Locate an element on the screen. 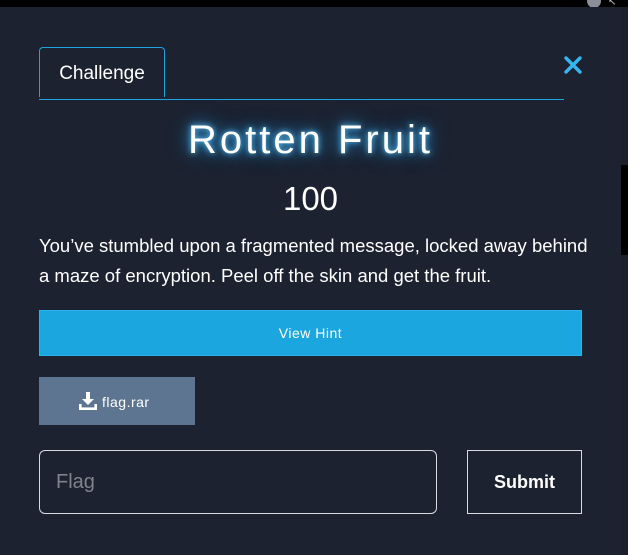  file-name-label: flag.rar is located at coordinates (126, 402).